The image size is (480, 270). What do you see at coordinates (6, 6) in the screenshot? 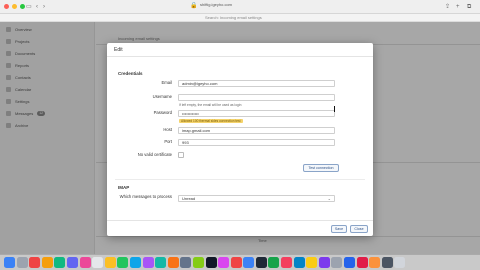
I see `close-window-icon` at bounding box center [6, 6].